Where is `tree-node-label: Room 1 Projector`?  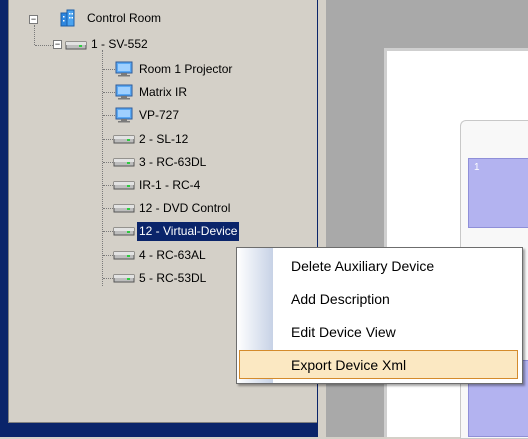
tree-node-label: Room 1 Projector is located at coordinates (186, 69).